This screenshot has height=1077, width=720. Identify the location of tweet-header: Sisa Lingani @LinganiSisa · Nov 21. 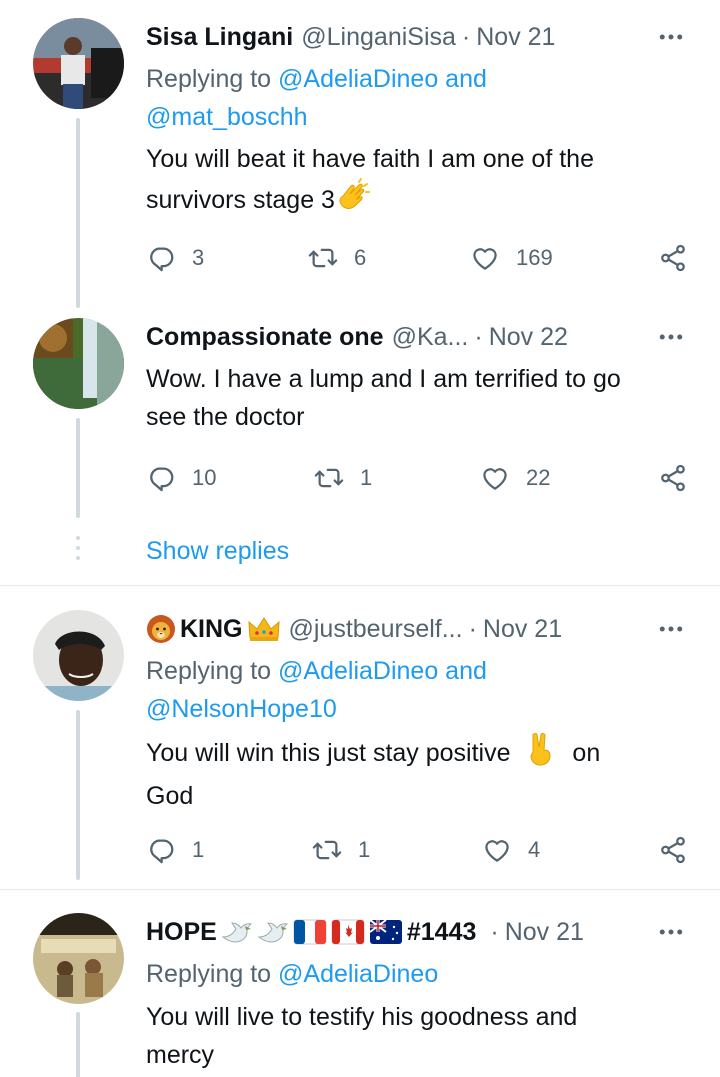
(373, 37).